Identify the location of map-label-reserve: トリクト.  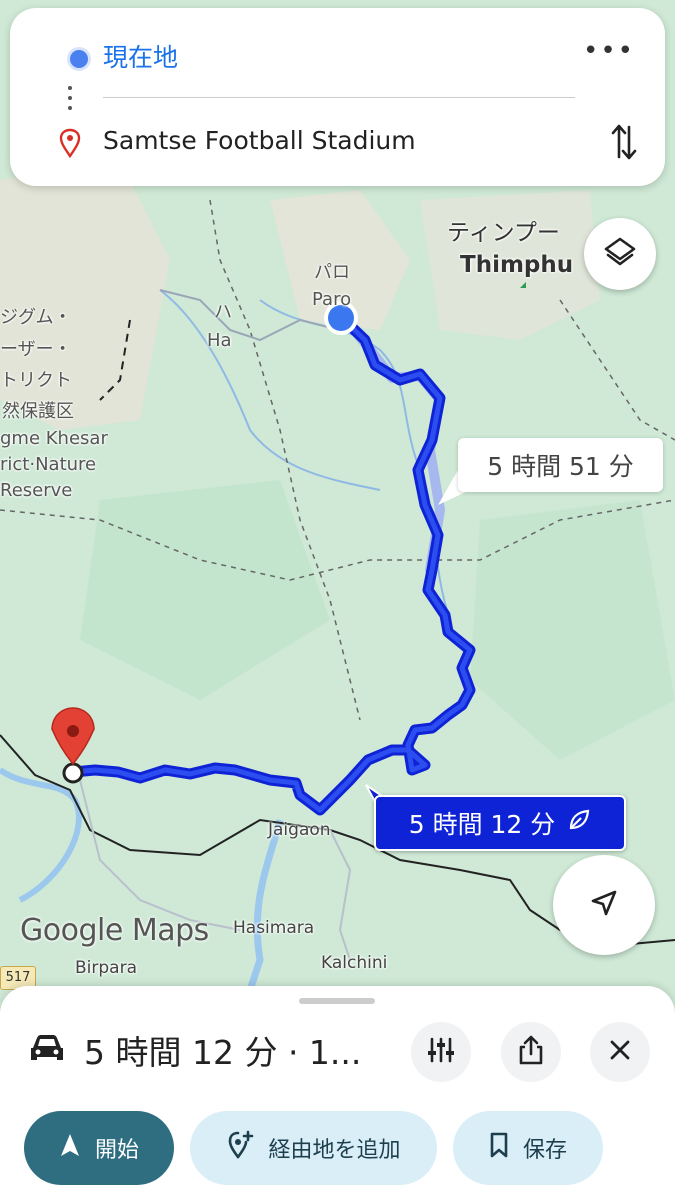
(36, 380).